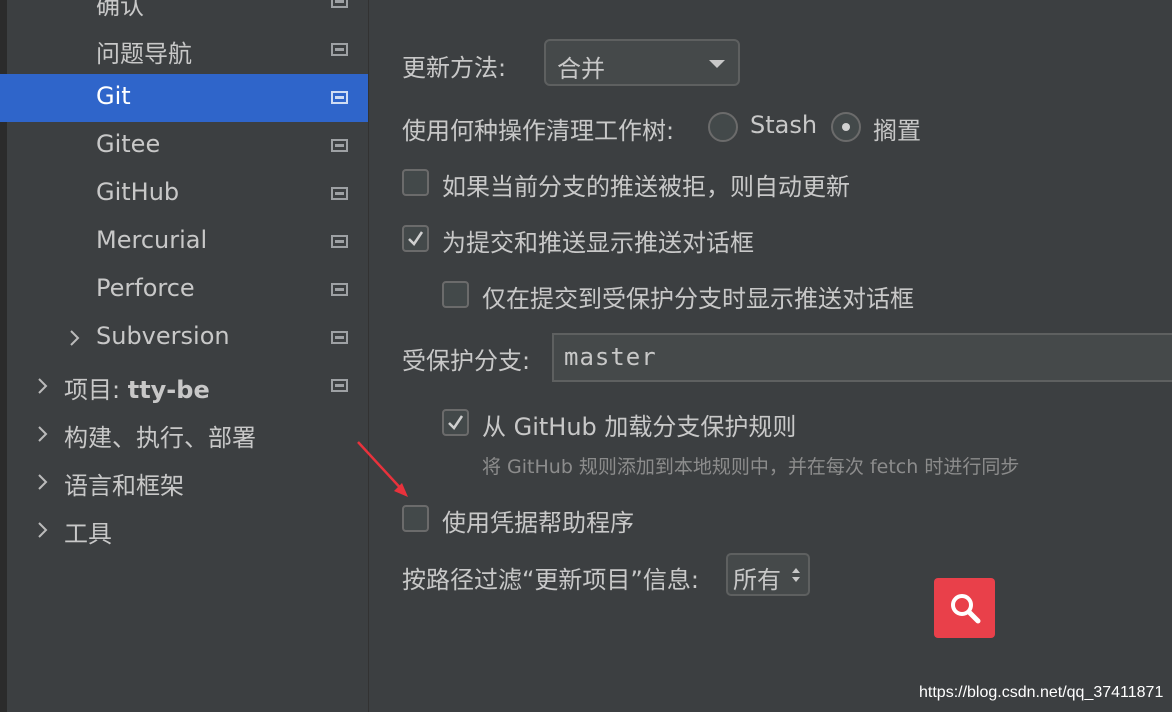 The width and height of the screenshot is (1172, 712). Describe the element at coordinates (466, 361) in the screenshot. I see `protected-branches-label: 受保护分支:` at that location.